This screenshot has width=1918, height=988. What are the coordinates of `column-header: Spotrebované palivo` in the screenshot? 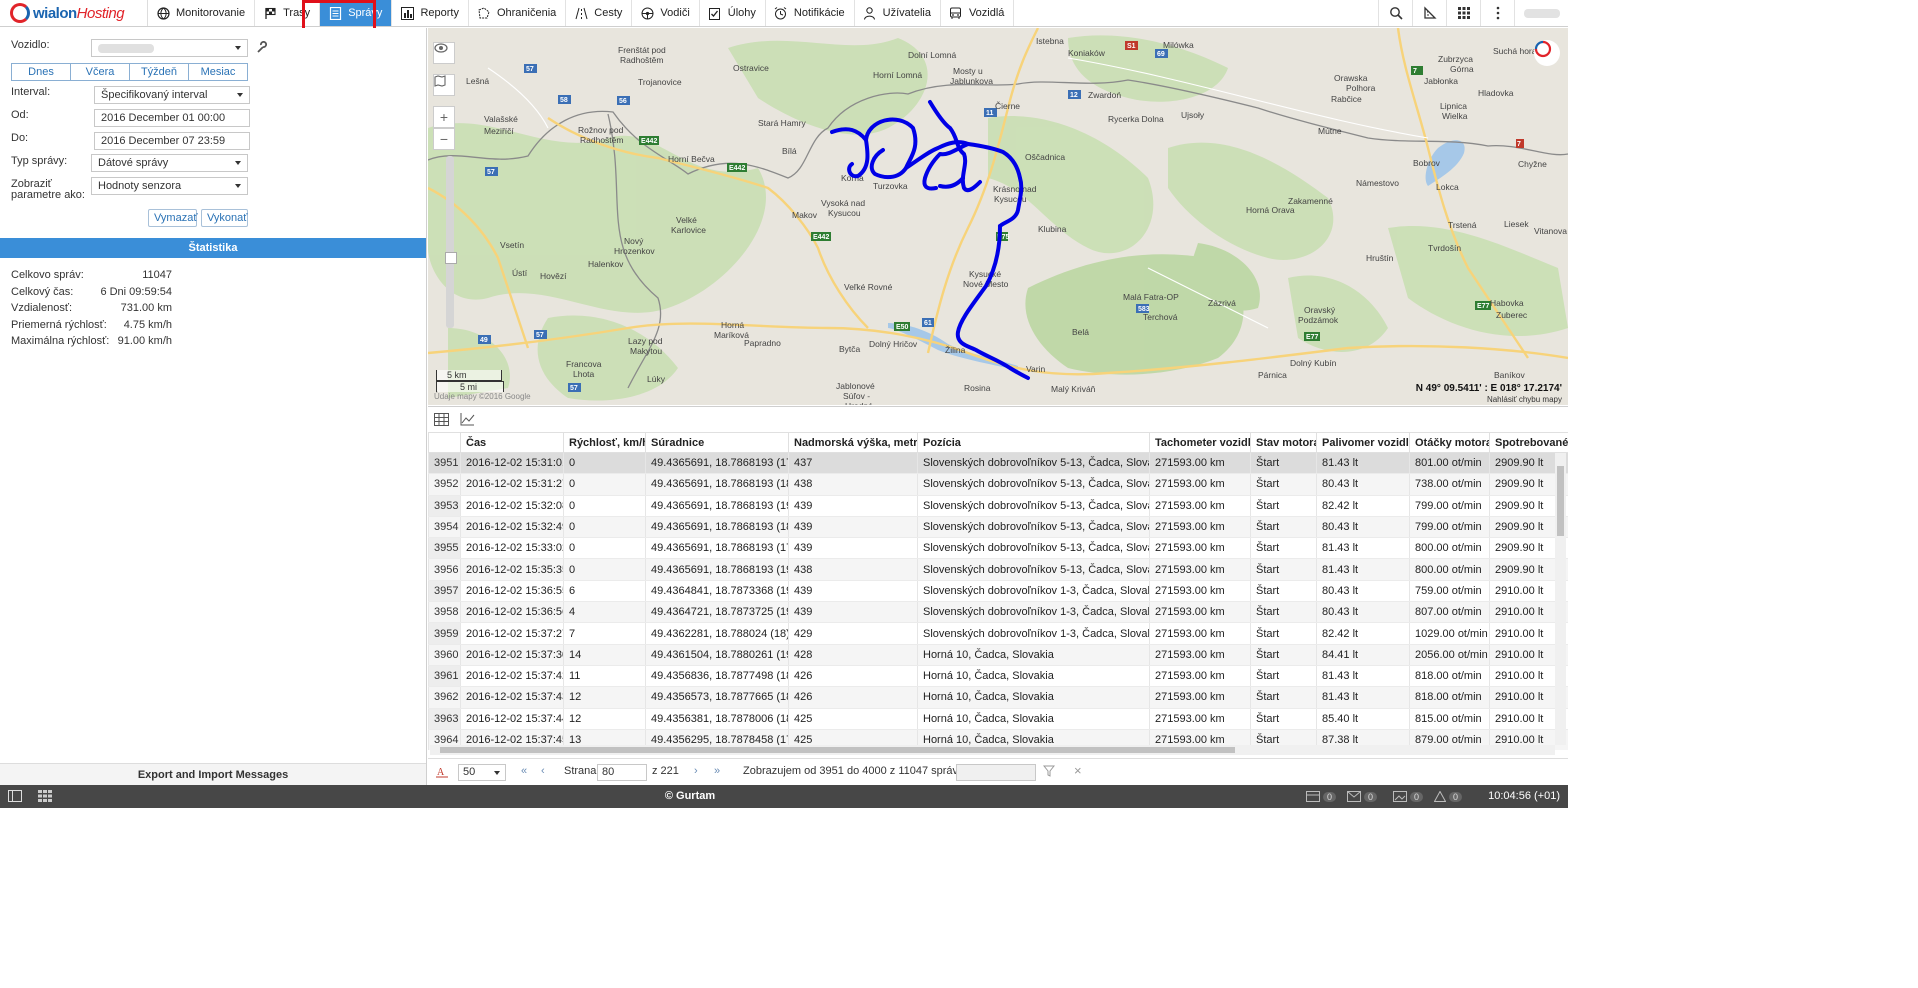 It's located at (1528, 442).